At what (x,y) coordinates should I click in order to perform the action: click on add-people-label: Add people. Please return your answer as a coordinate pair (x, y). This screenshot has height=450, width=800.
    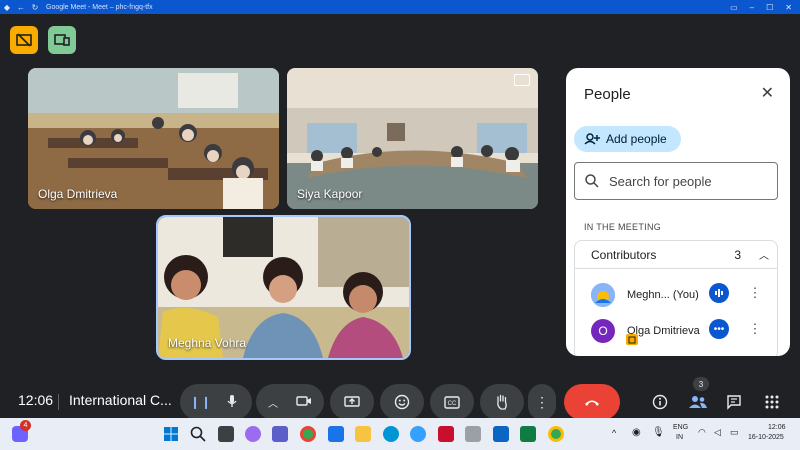
    Looking at the image, I should click on (636, 139).